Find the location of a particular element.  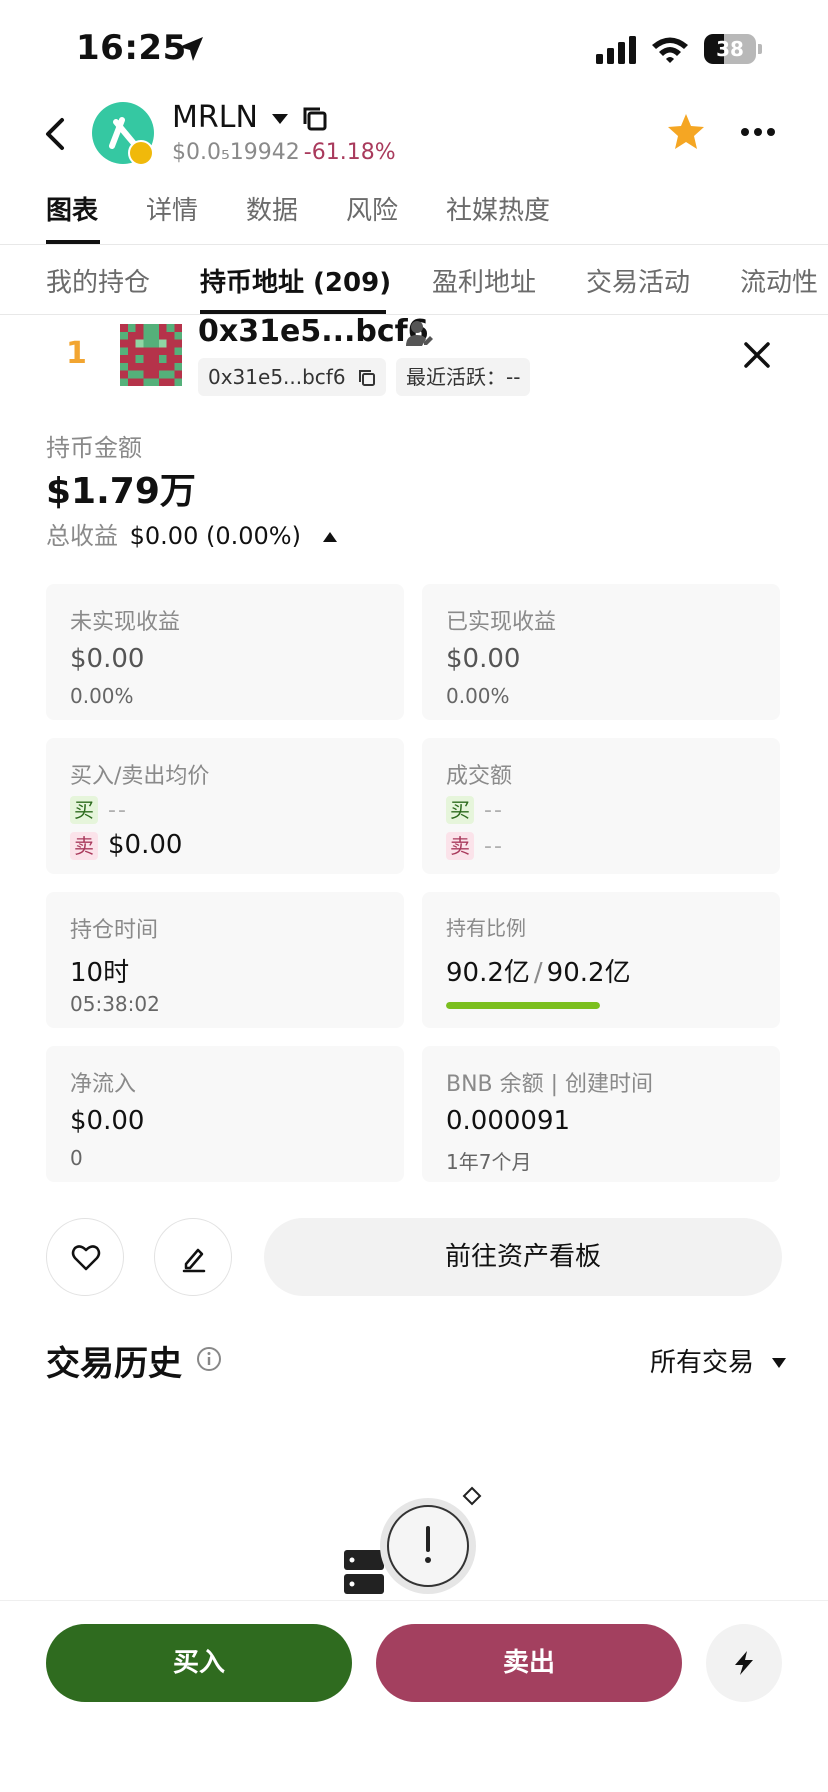

address-chip-text: 0x31e5...bcf6 is located at coordinates (277, 377).